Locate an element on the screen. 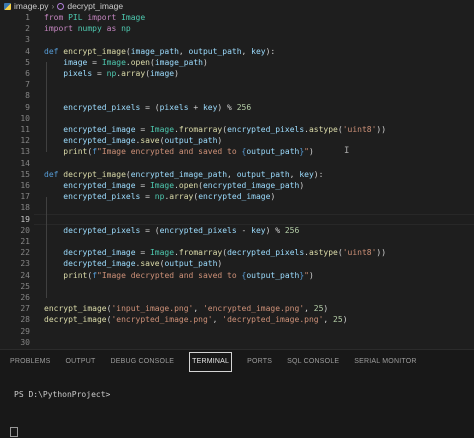  line-number: 29 is located at coordinates (25, 331).